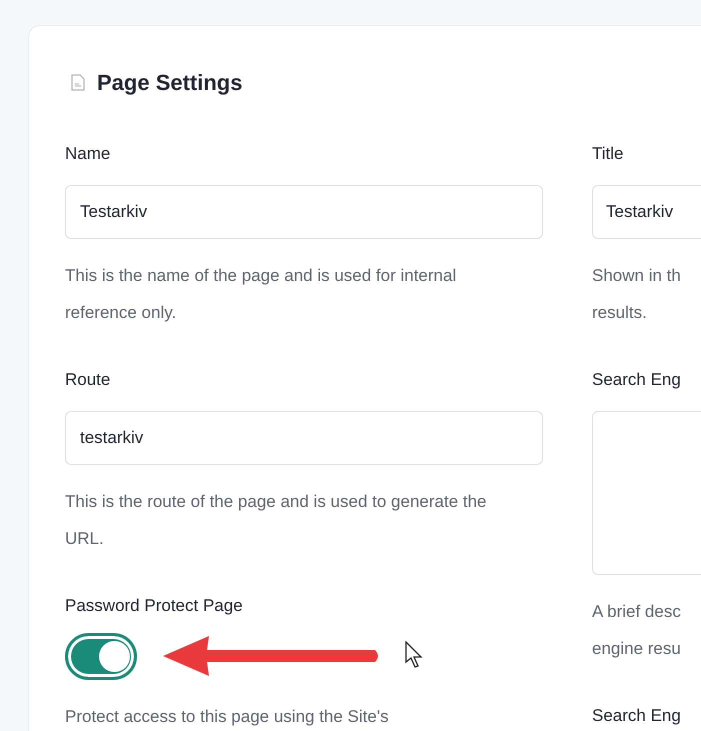 This screenshot has height=731, width=701. I want to click on toggle-switch, so click(101, 656).